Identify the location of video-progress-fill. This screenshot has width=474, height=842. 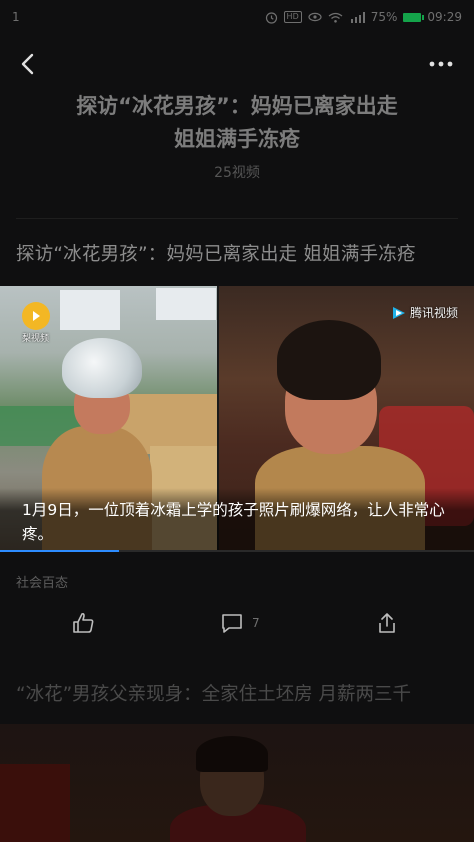
(59, 551).